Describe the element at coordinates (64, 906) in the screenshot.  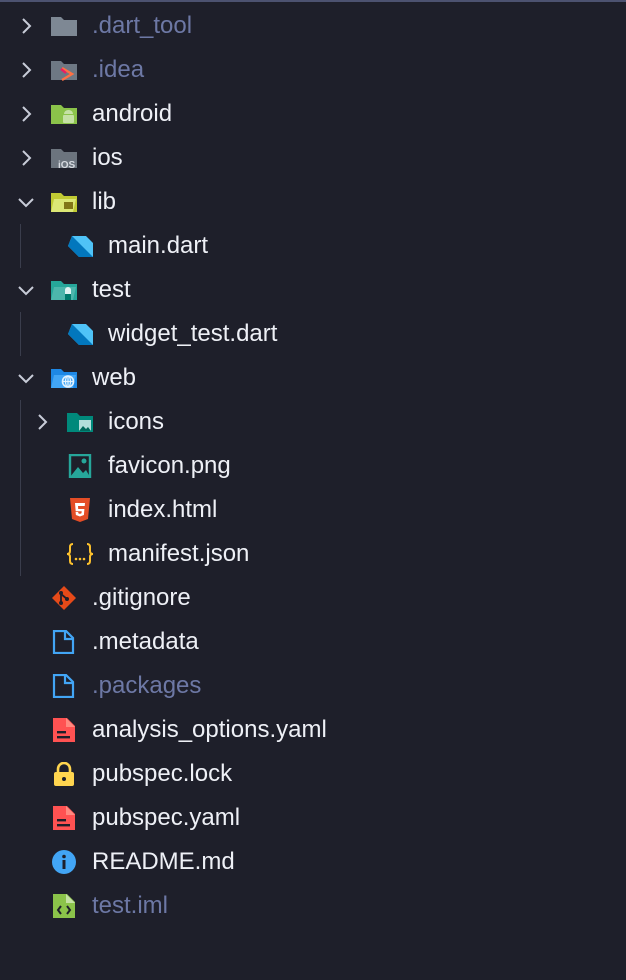
I see `iml-icon` at that location.